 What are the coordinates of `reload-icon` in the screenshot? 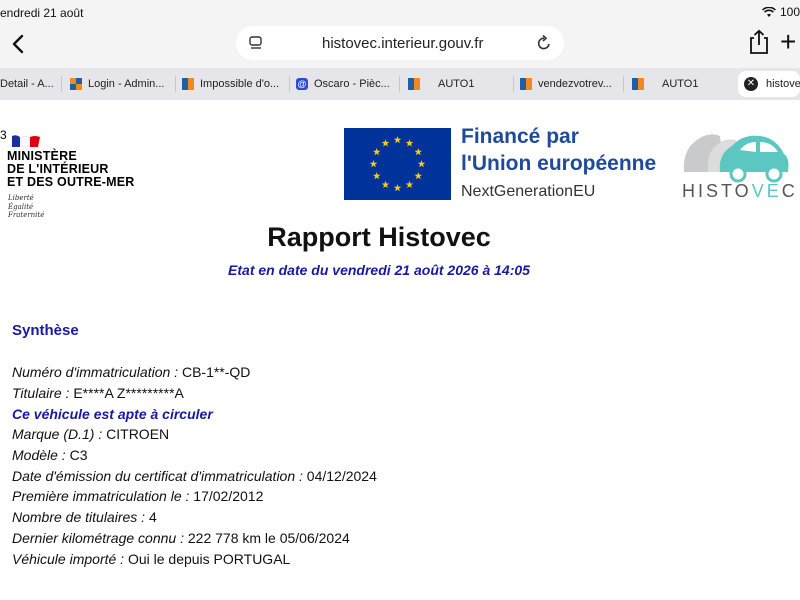 It's located at (544, 43).